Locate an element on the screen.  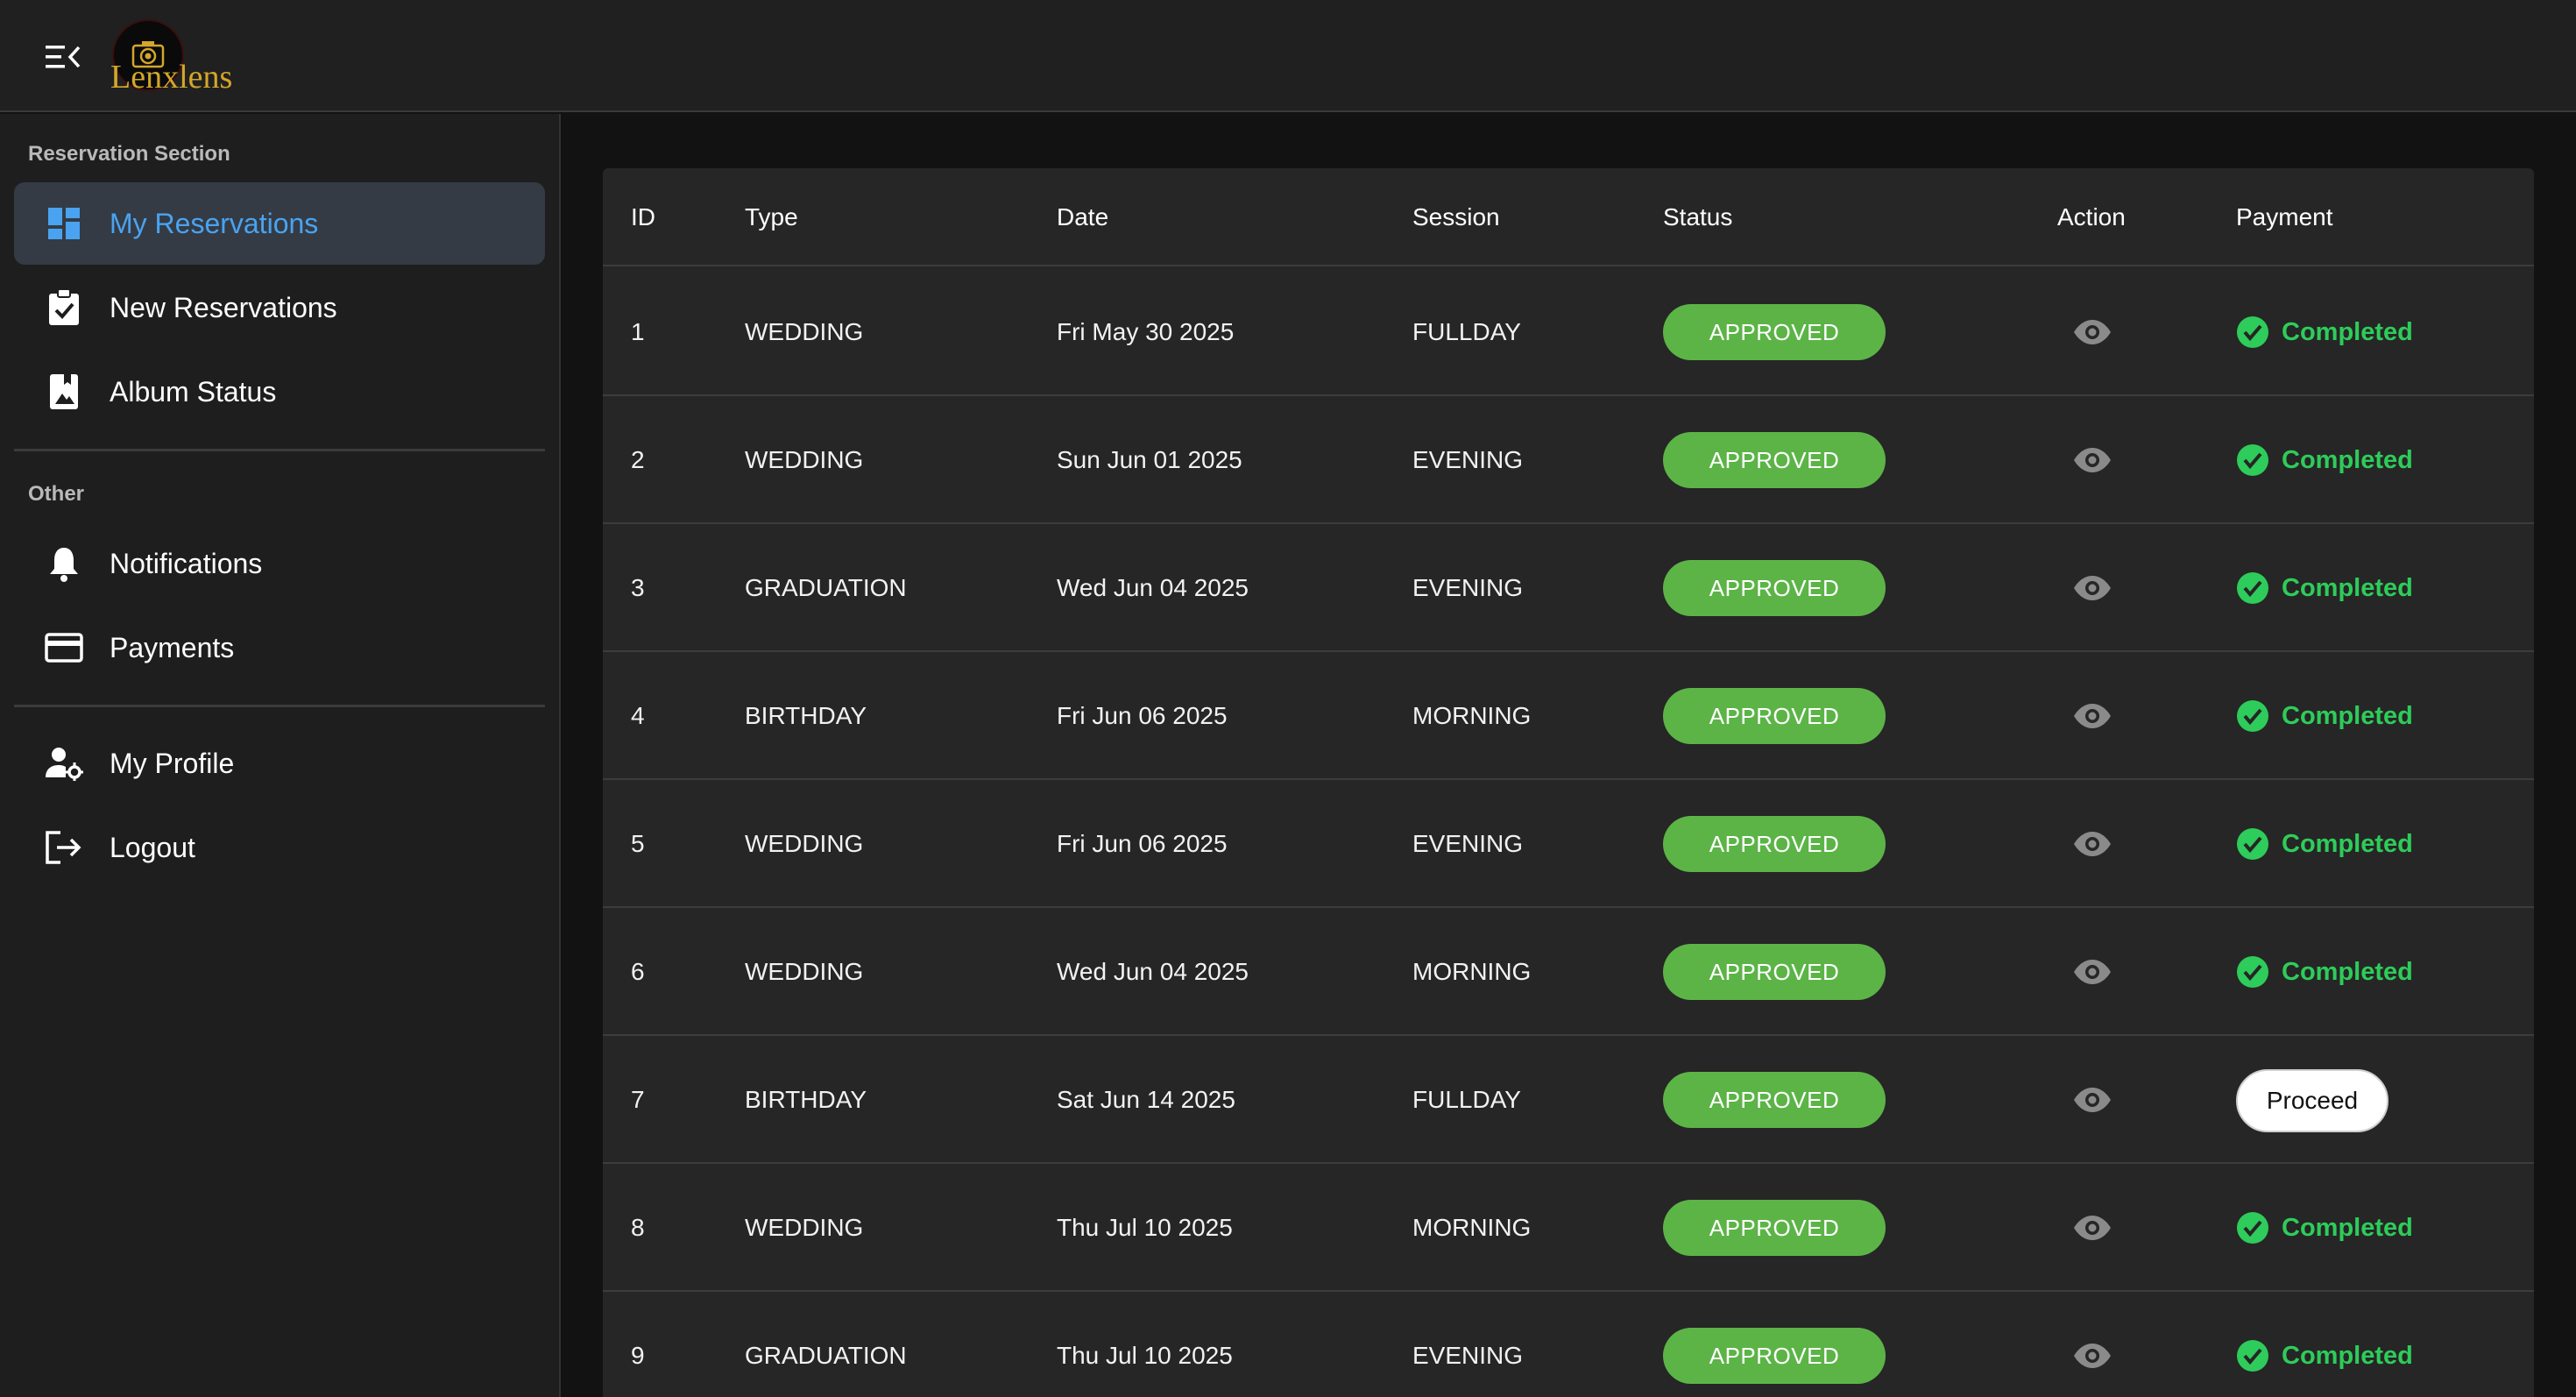
cell-id: 3 is located at coordinates (638, 587).